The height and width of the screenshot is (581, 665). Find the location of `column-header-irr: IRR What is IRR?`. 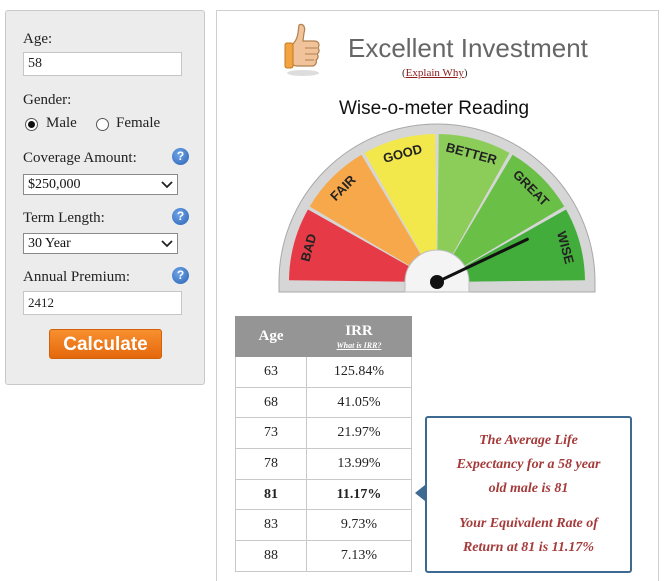

column-header-irr: IRR What is IRR? is located at coordinates (359, 336).